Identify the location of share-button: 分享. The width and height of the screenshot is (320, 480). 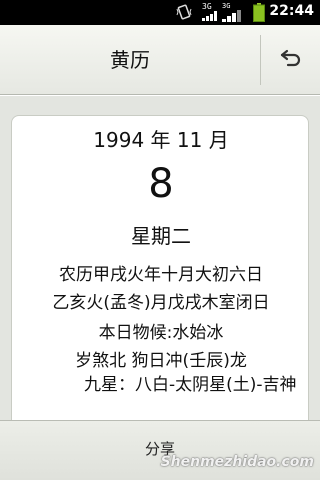
(160, 450).